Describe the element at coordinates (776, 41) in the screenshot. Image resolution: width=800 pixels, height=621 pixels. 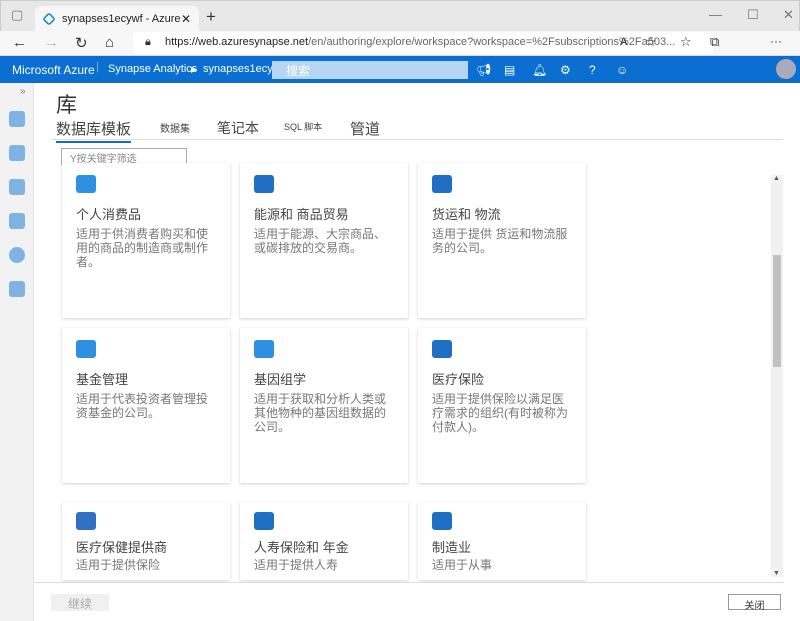
I see `more-icon: ···` at that location.